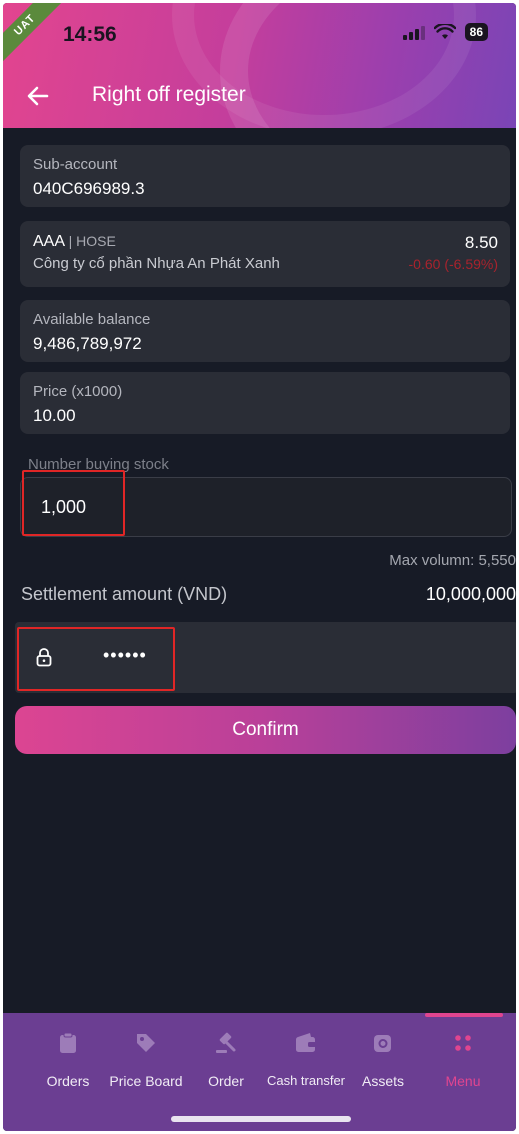 This screenshot has width=519, height=1134. What do you see at coordinates (92, 241) in the screenshot?
I see `stock-exchange: | HOSE` at bounding box center [92, 241].